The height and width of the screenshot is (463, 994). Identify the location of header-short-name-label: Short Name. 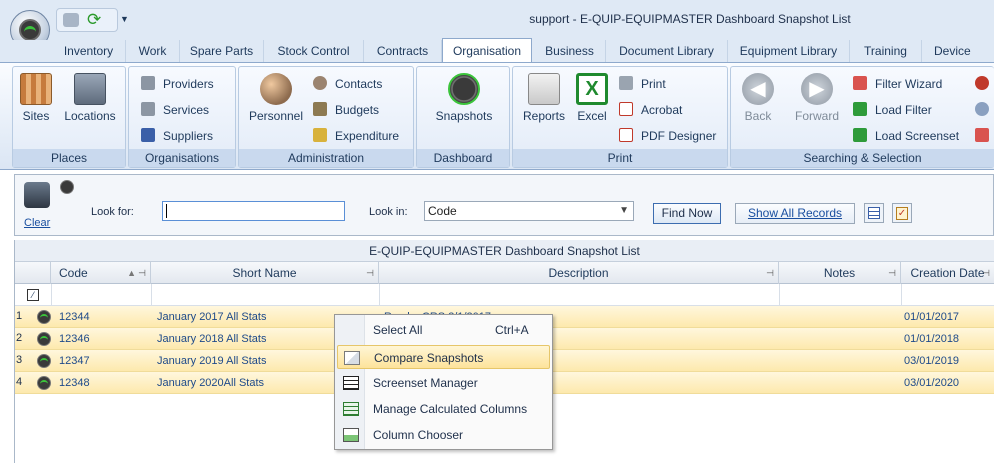
(264, 273).